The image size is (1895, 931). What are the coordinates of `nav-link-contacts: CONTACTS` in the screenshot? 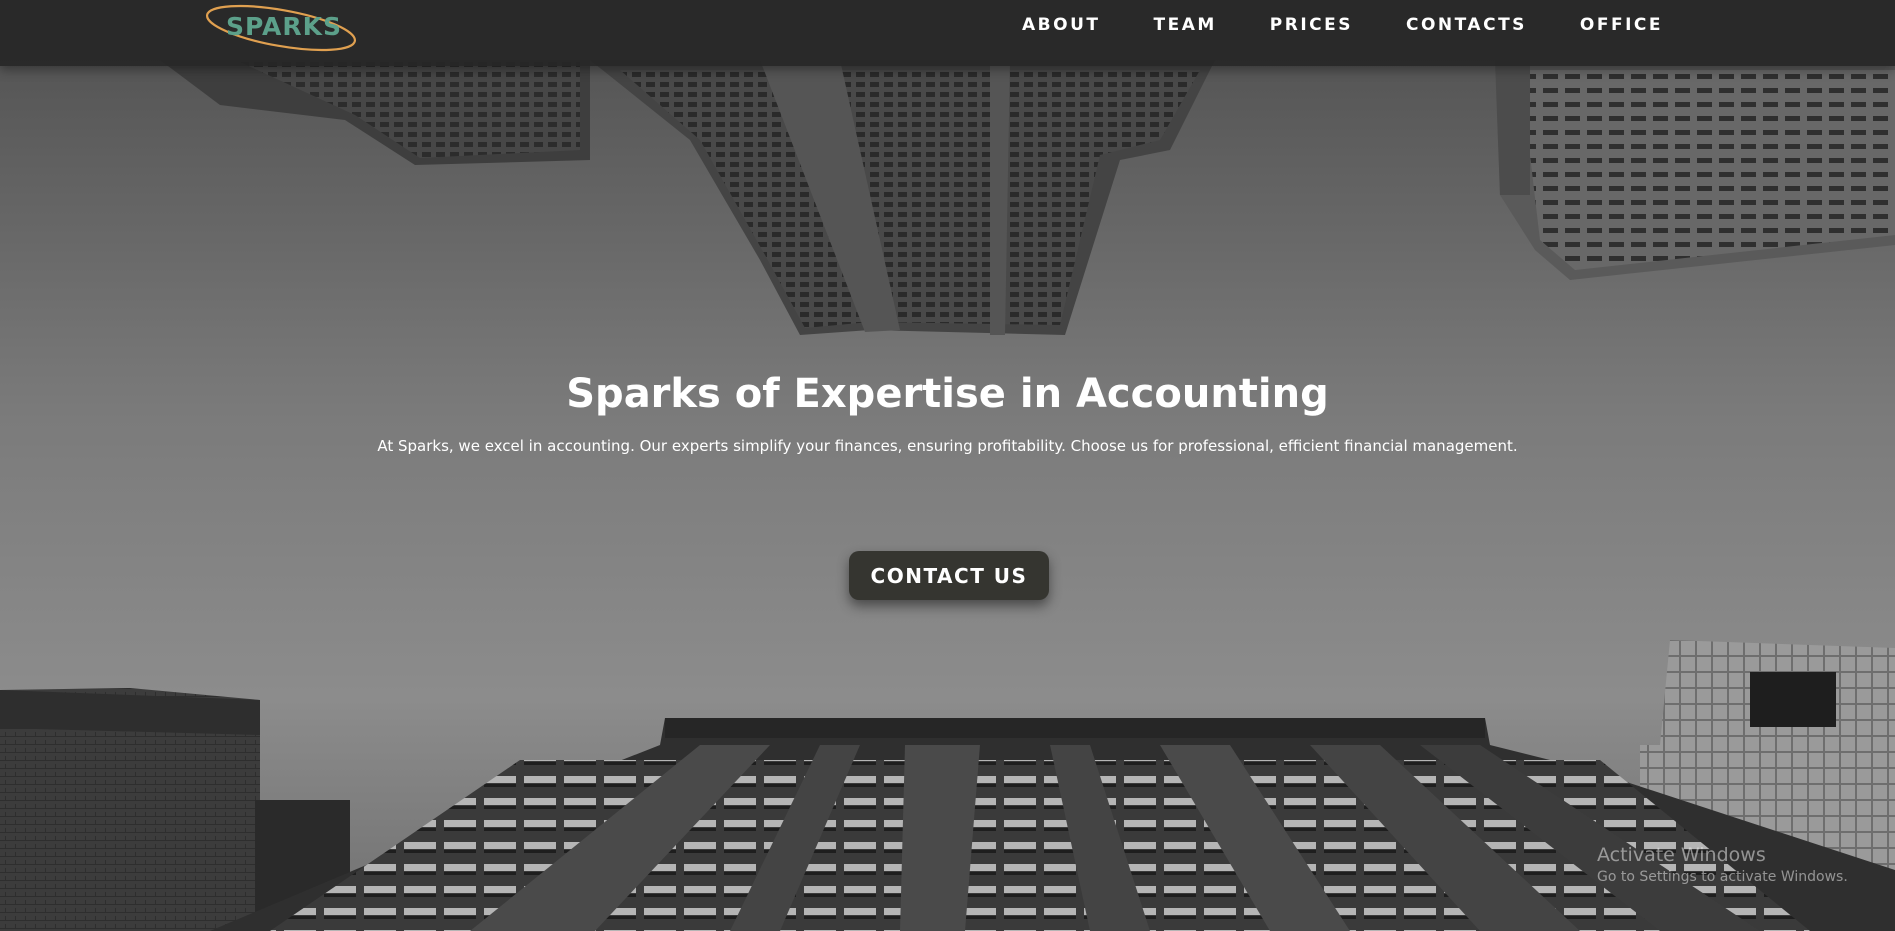 It's located at (1466, 25).